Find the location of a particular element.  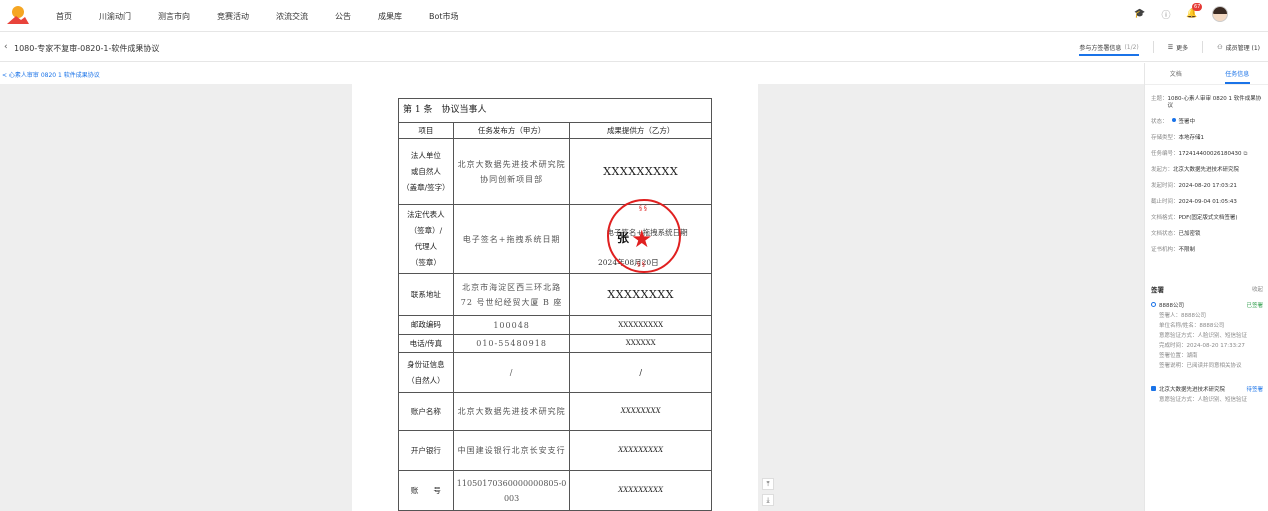

document-title: 1080-专家不复审-0820-1-软件成果协议 is located at coordinates (87, 48).